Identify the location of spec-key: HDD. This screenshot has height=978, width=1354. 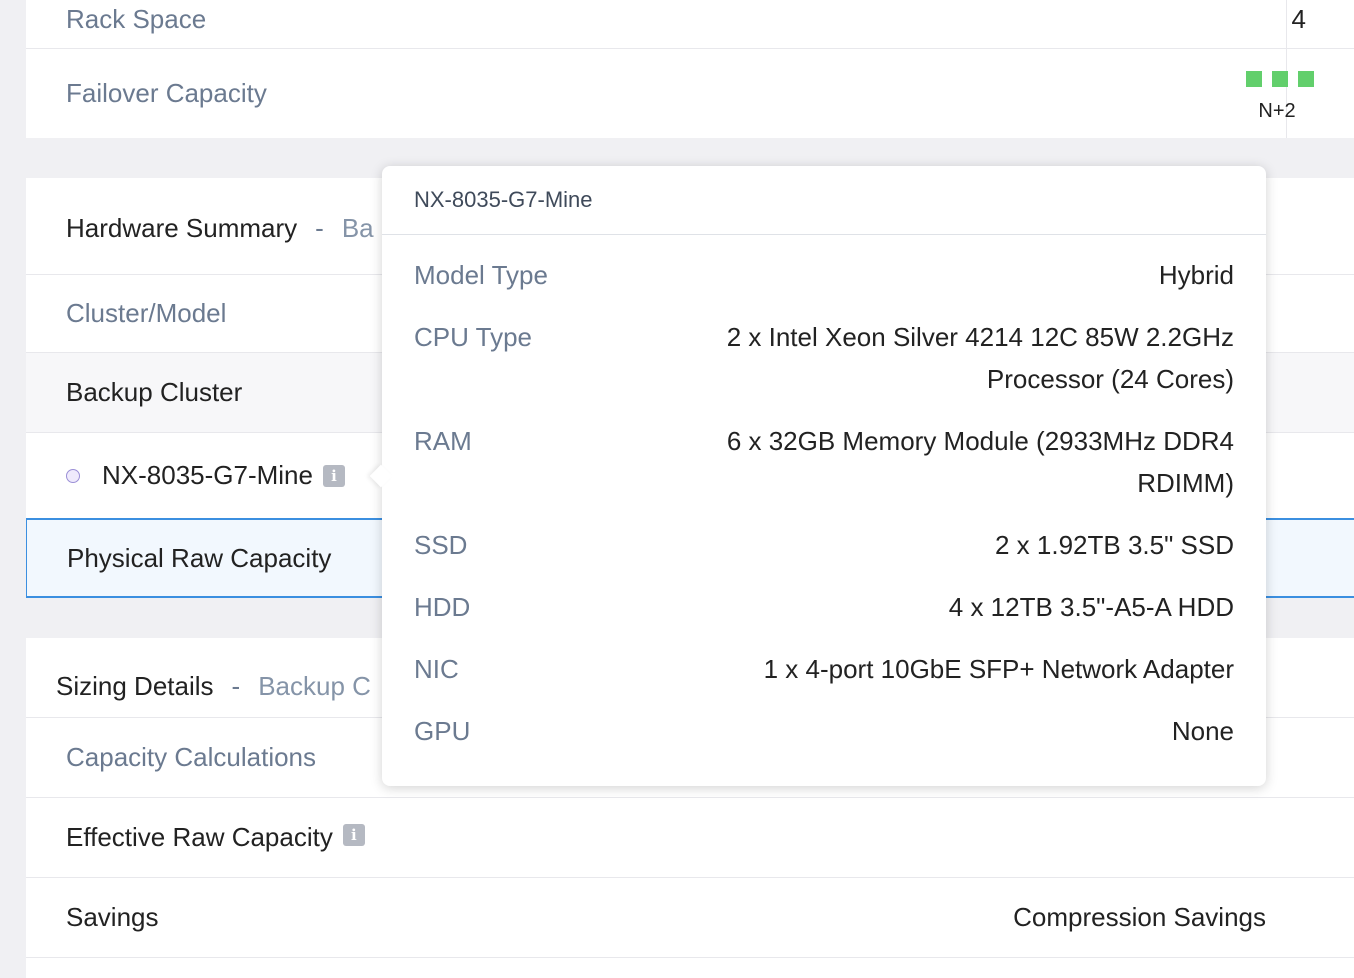
(442, 607).